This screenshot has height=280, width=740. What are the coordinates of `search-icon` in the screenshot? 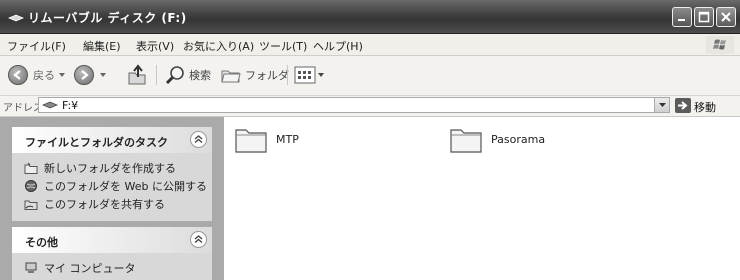 It's located at (174, 75).